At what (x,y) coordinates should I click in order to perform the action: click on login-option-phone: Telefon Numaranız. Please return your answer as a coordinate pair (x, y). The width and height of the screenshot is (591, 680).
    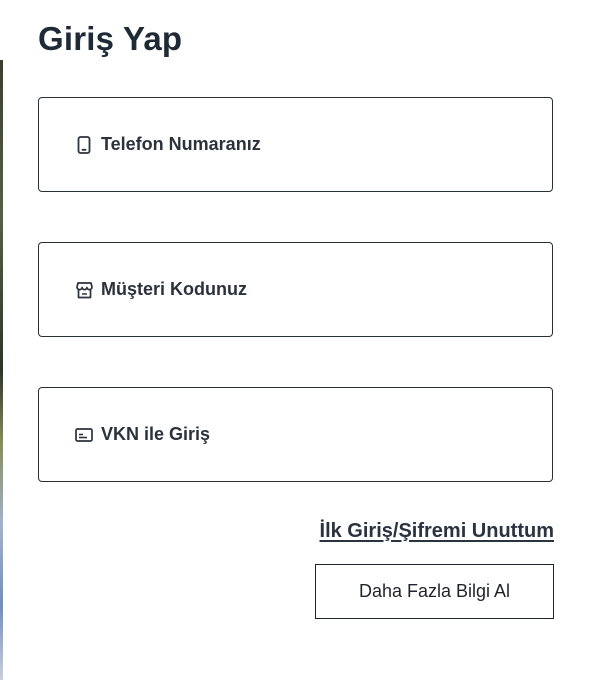
    Looking at the image, I should click on (295, 144).